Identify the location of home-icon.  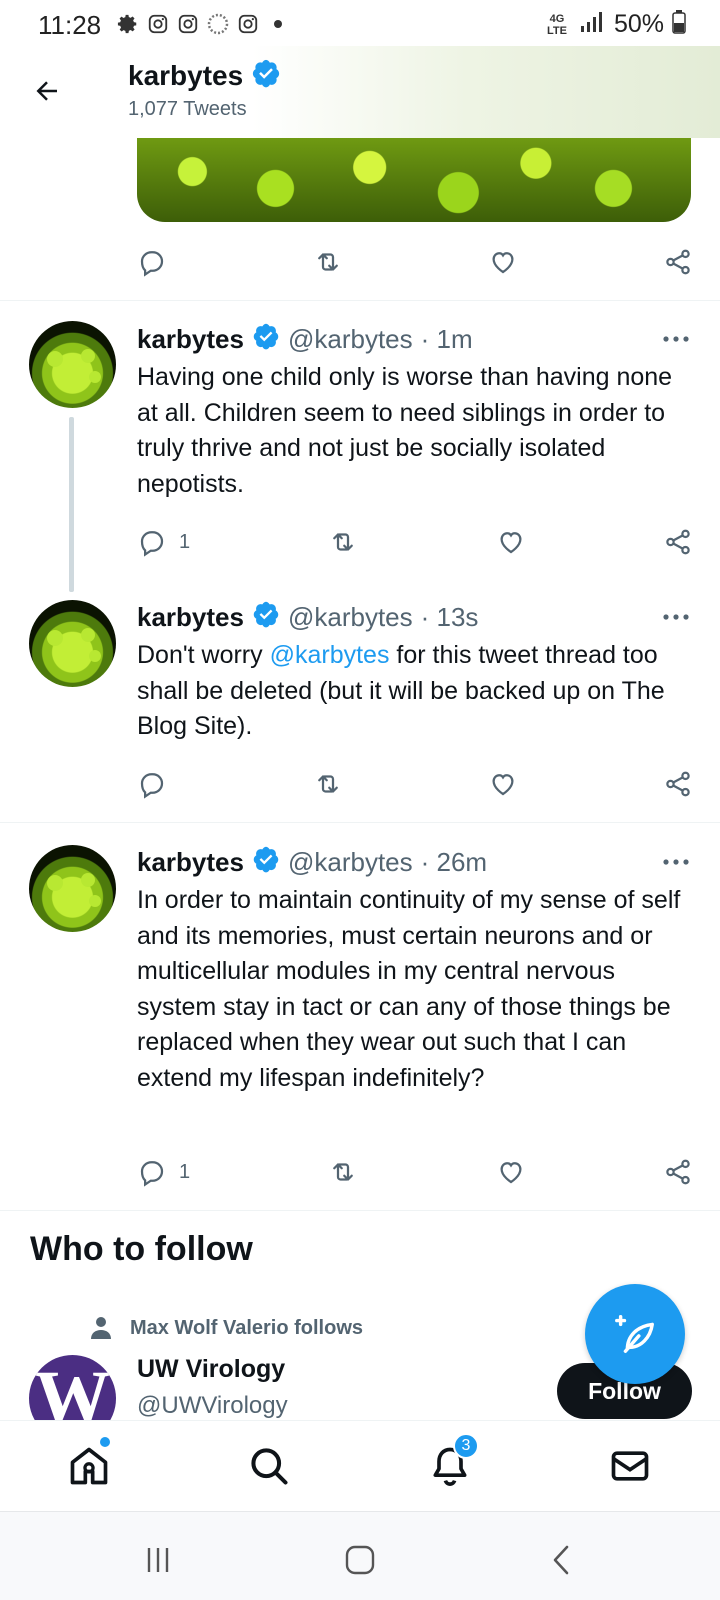
(89, 1466).